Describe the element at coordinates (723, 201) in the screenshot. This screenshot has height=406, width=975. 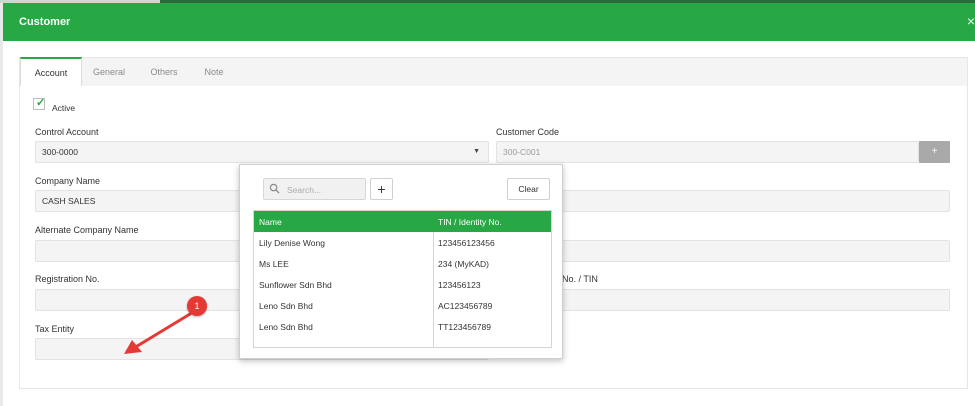
I see `company-name-right-field` at that location.